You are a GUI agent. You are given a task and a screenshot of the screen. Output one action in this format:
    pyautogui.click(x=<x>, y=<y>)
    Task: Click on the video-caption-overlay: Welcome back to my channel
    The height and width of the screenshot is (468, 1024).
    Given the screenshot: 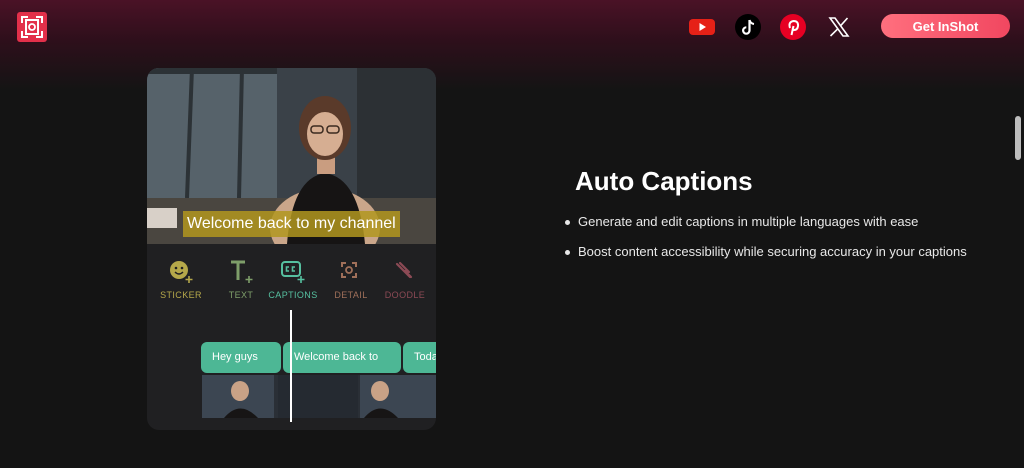 What is the action you would take?
    pyautogui.click(x=291, y=224)
    